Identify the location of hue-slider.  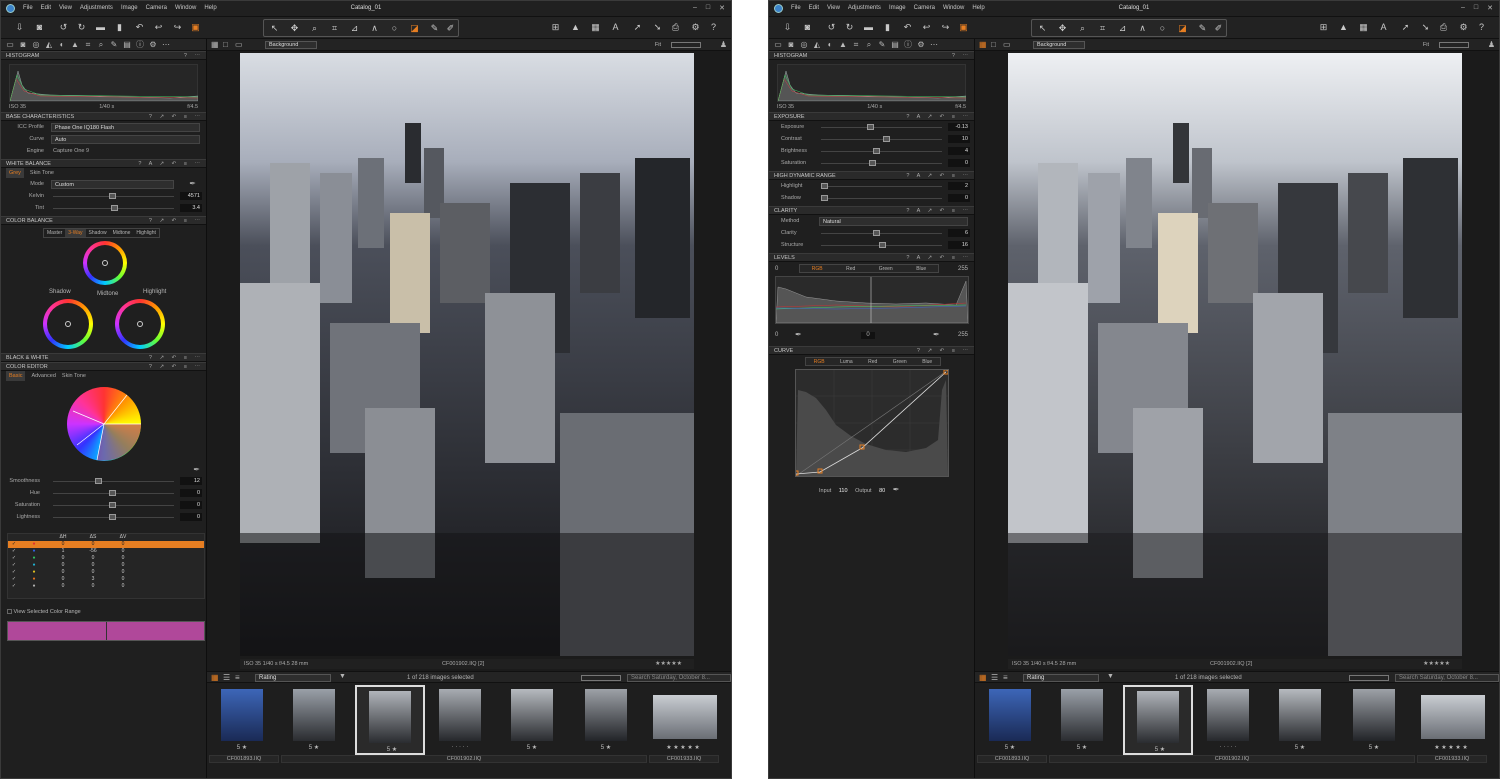
(113, 493).